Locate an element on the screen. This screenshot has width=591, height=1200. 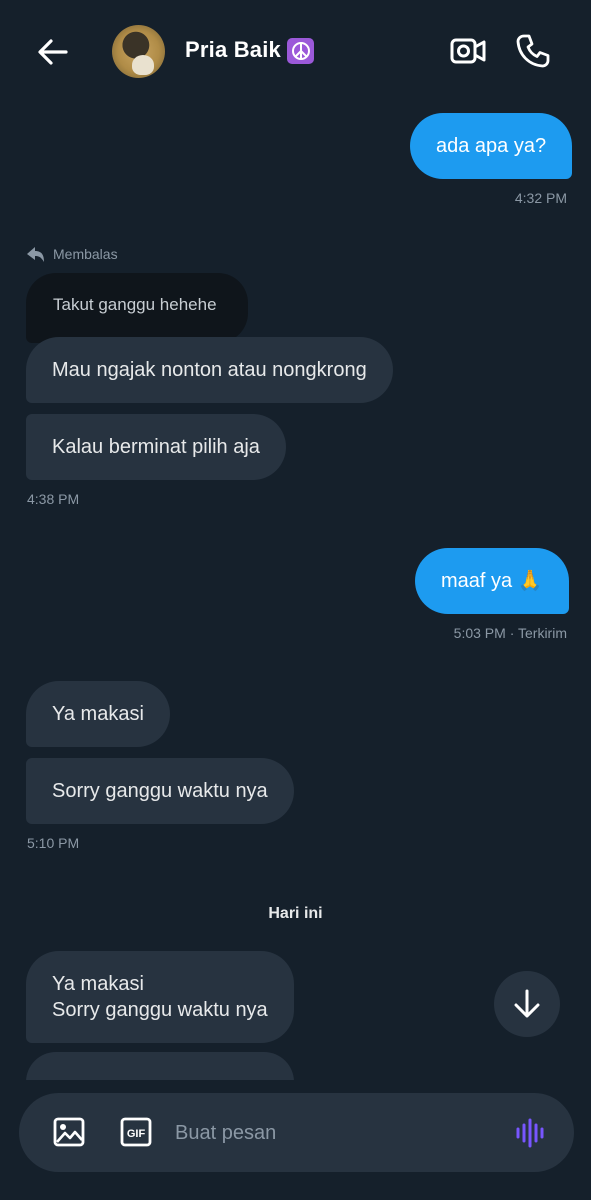
video-call-button is located at coordinates (468, 51).